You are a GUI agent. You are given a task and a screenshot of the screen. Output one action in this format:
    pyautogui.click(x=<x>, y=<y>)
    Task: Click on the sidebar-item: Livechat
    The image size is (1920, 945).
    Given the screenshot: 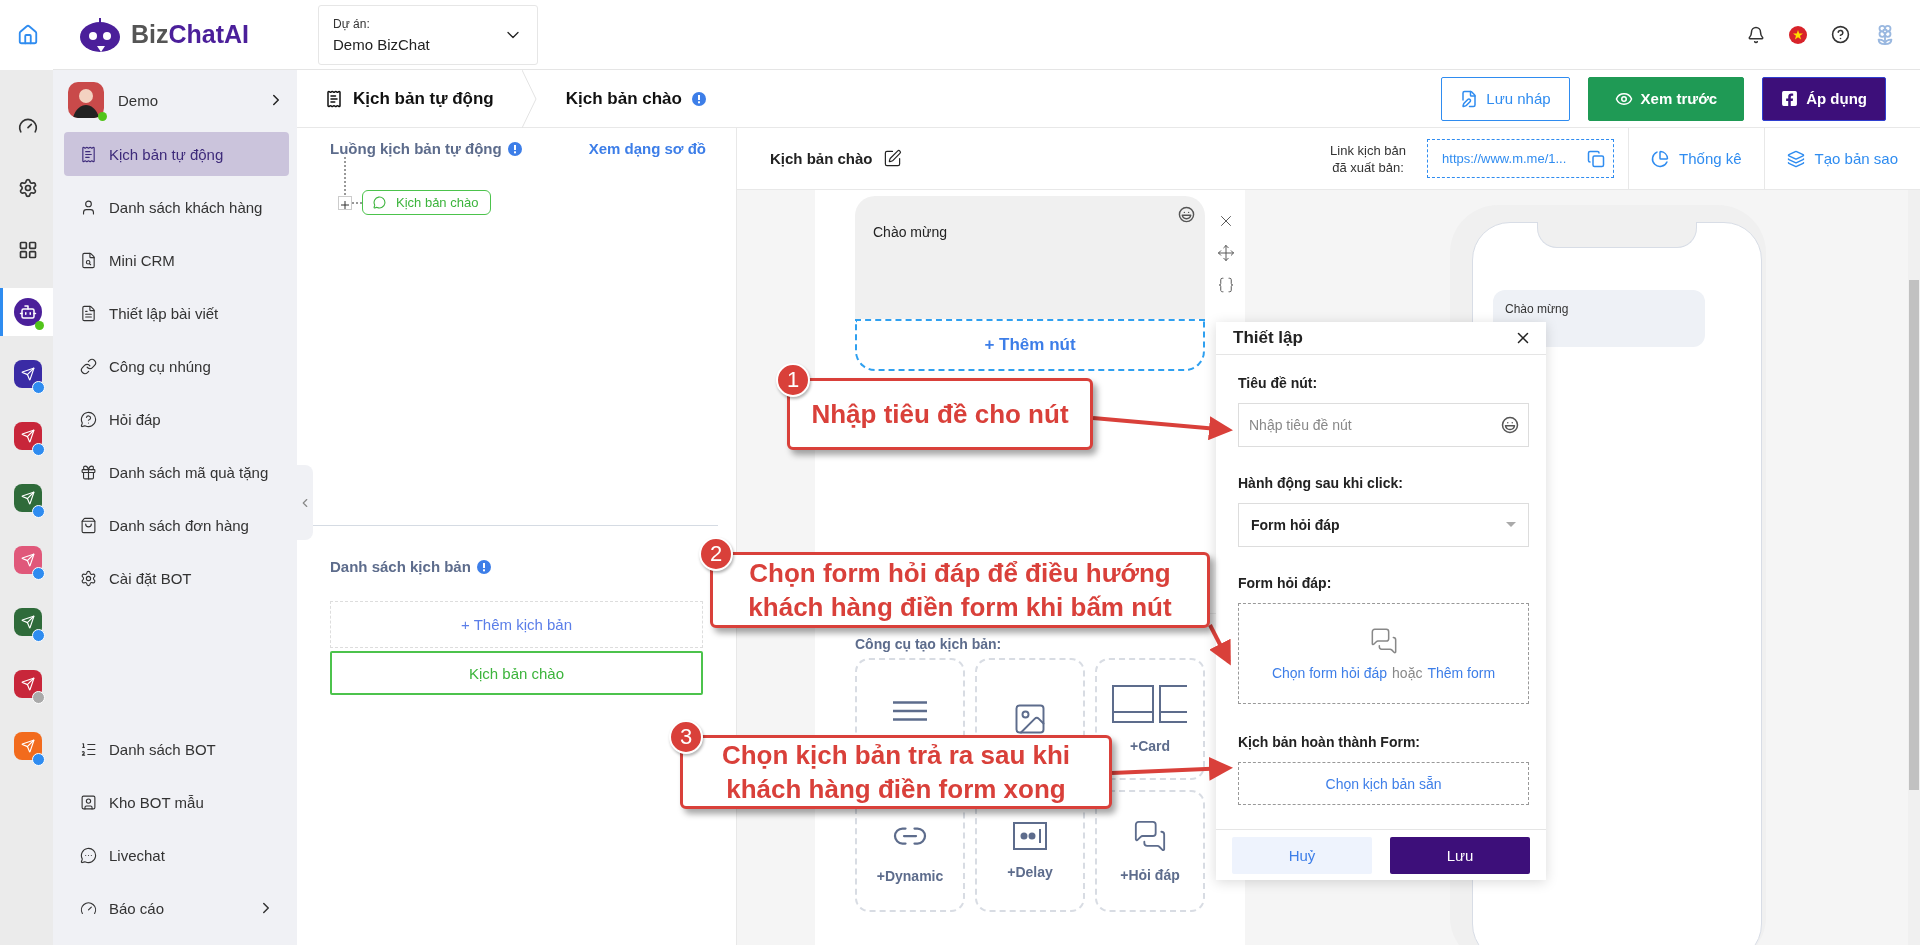 What is the action you would take?
    pyautogui.click(x=176, y=855)
    